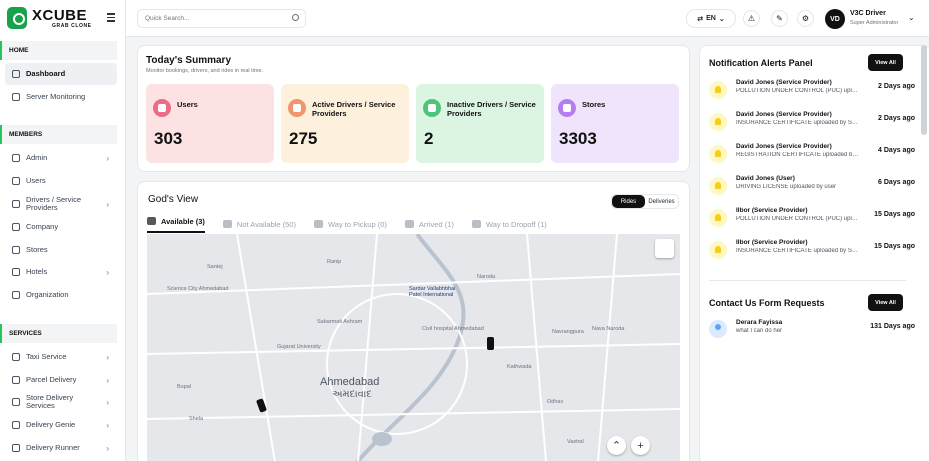 Image resolution: width=929 pixels, height=461 pixels. What do you see at coordinates (615, 123) in the screenshot?
I see `stat-card-stores: Stores 3303` at bounding box center [615, 123].